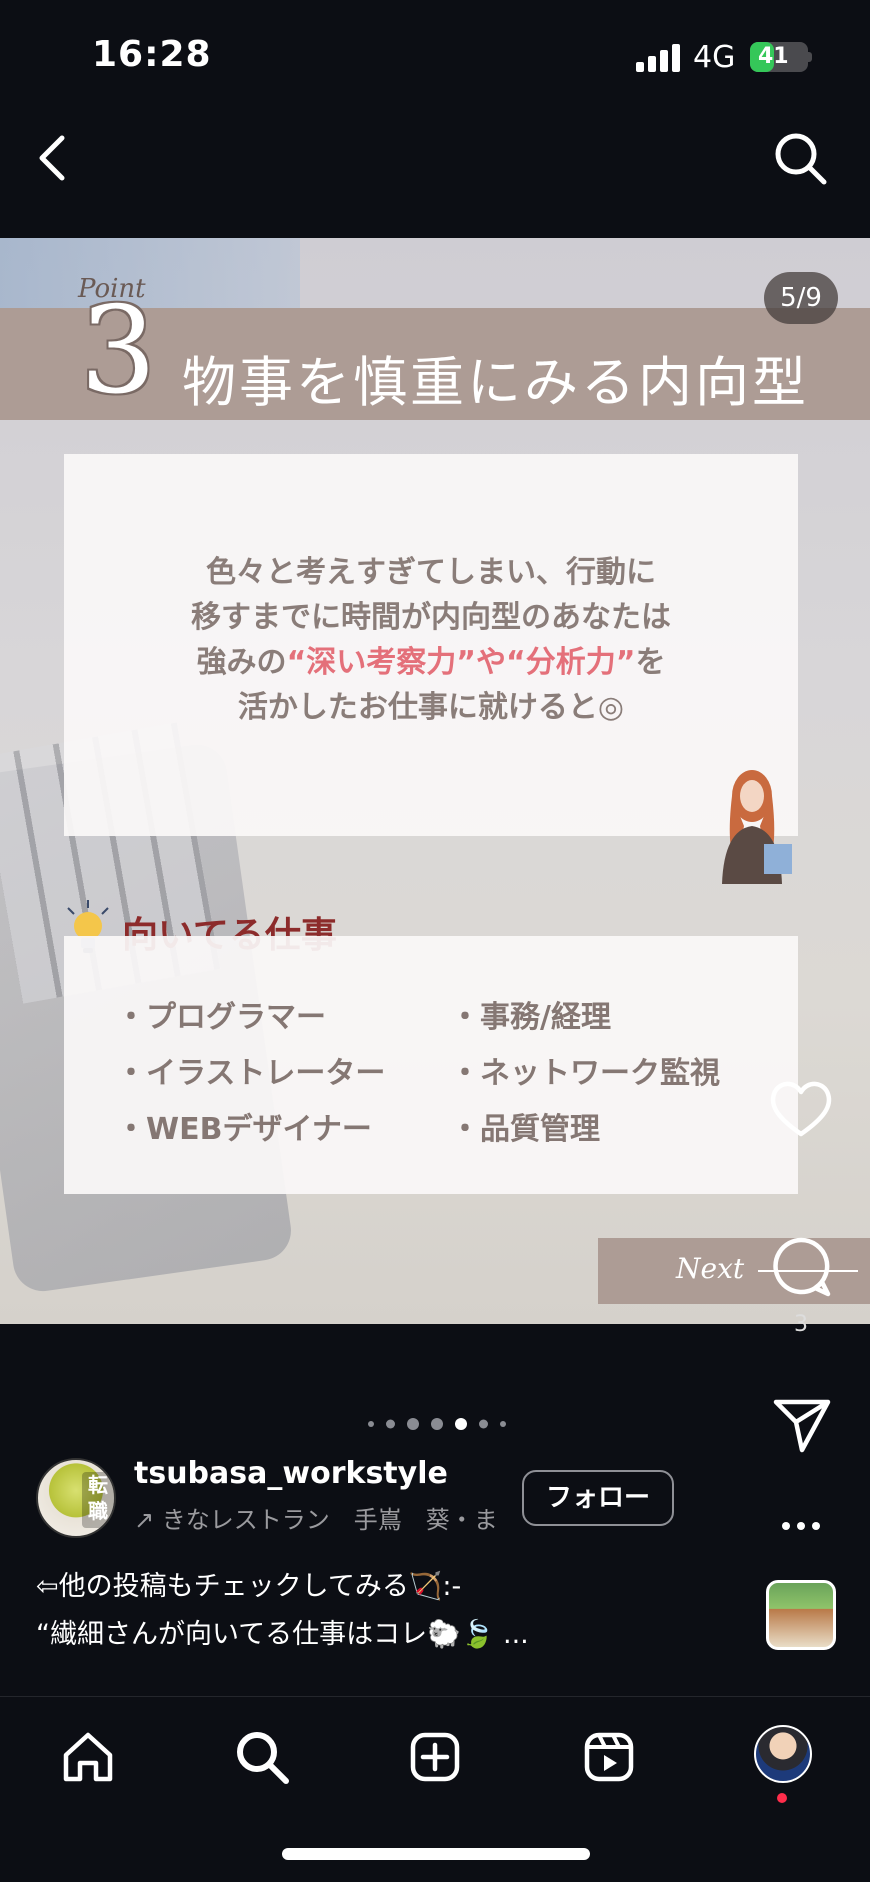 The width and height of the screenshot is (870, 1882). Describe the element at coordinates (52, 158) in the screenshot. I see `chevron-left-icon` at that location.